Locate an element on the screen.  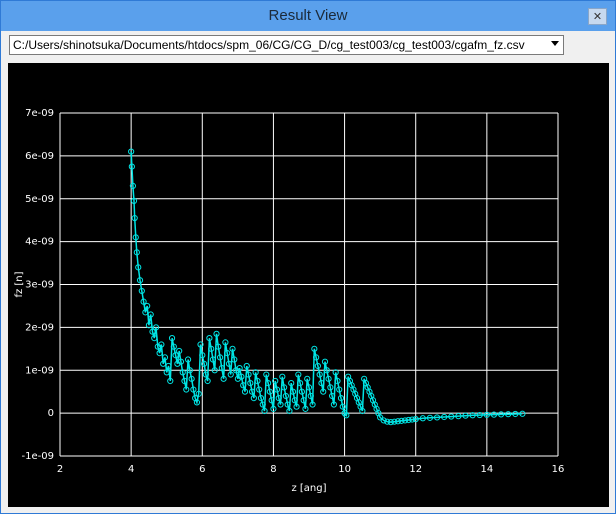
x-tick-label: 6 is located at coordinates (202, 469).